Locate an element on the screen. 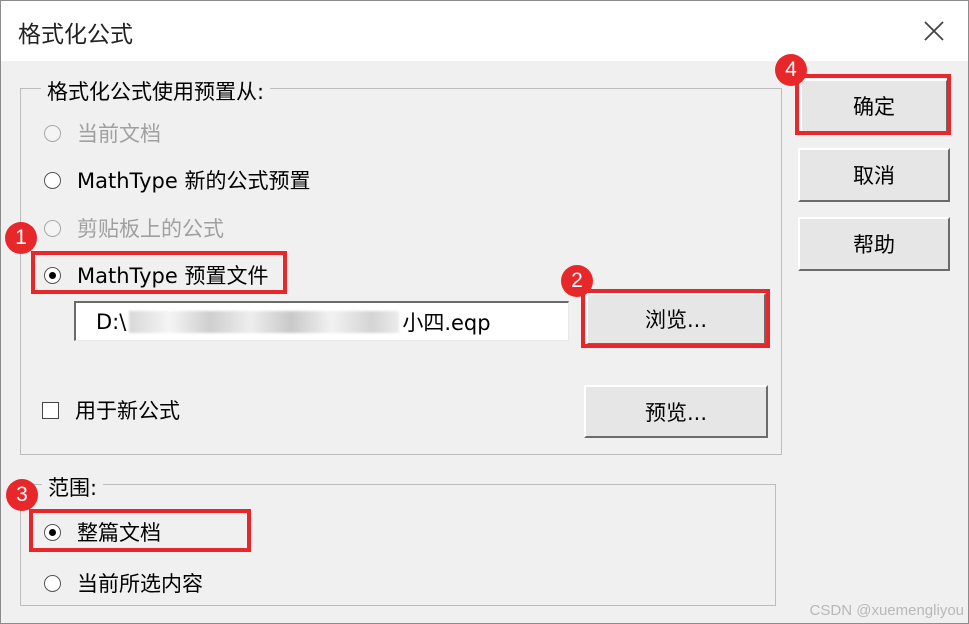 The height and width of the screenshot is (624, 969). close-icon is located at coordinates (934, 31).